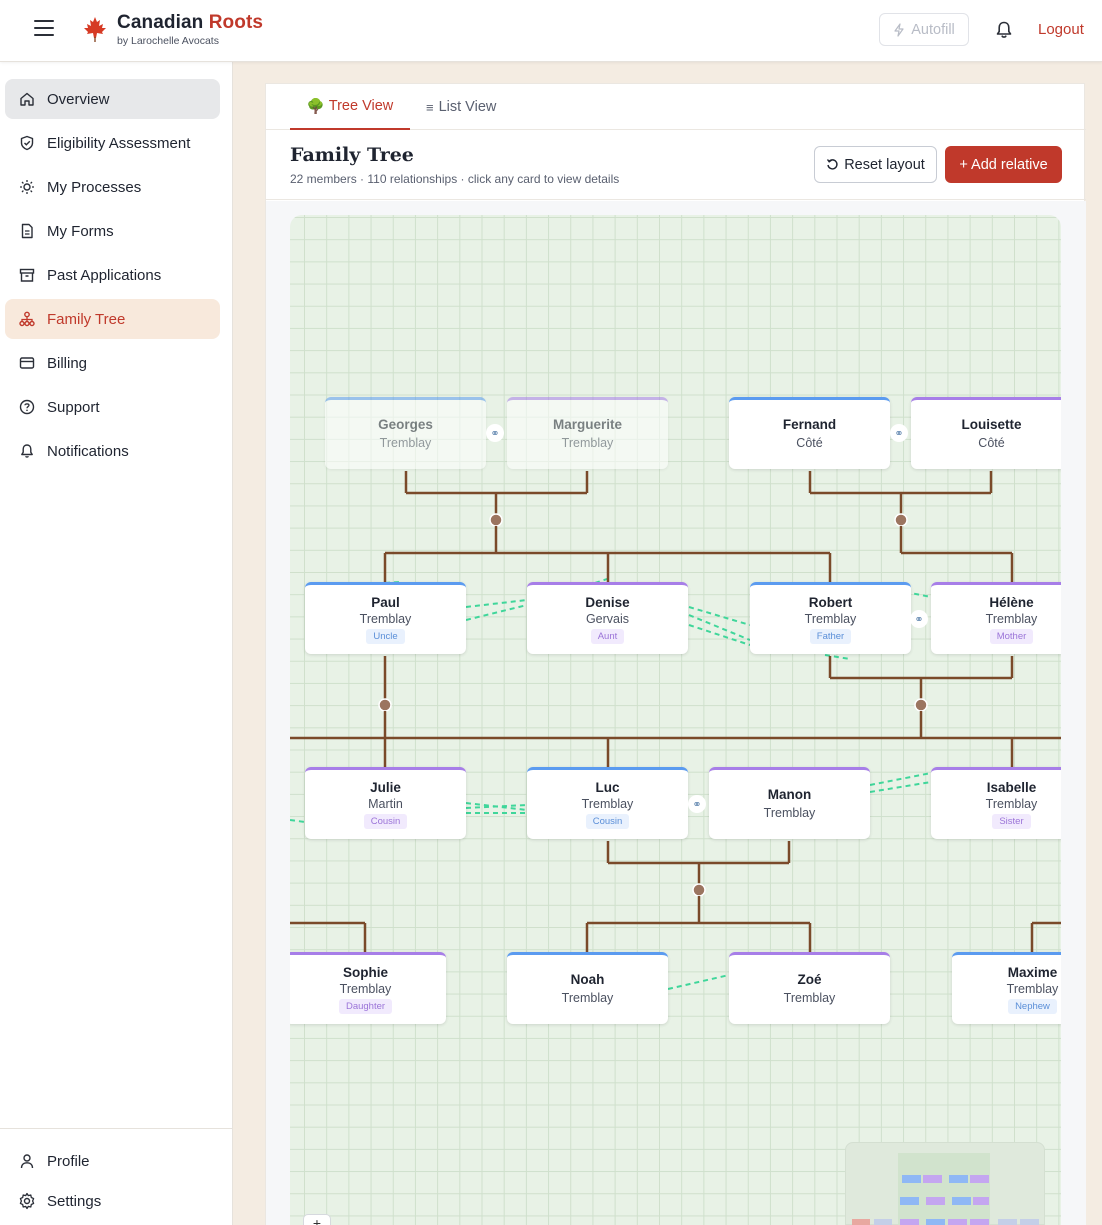  I want to click on sidebar-item-my-forms: My Forms, so click(112, 231).